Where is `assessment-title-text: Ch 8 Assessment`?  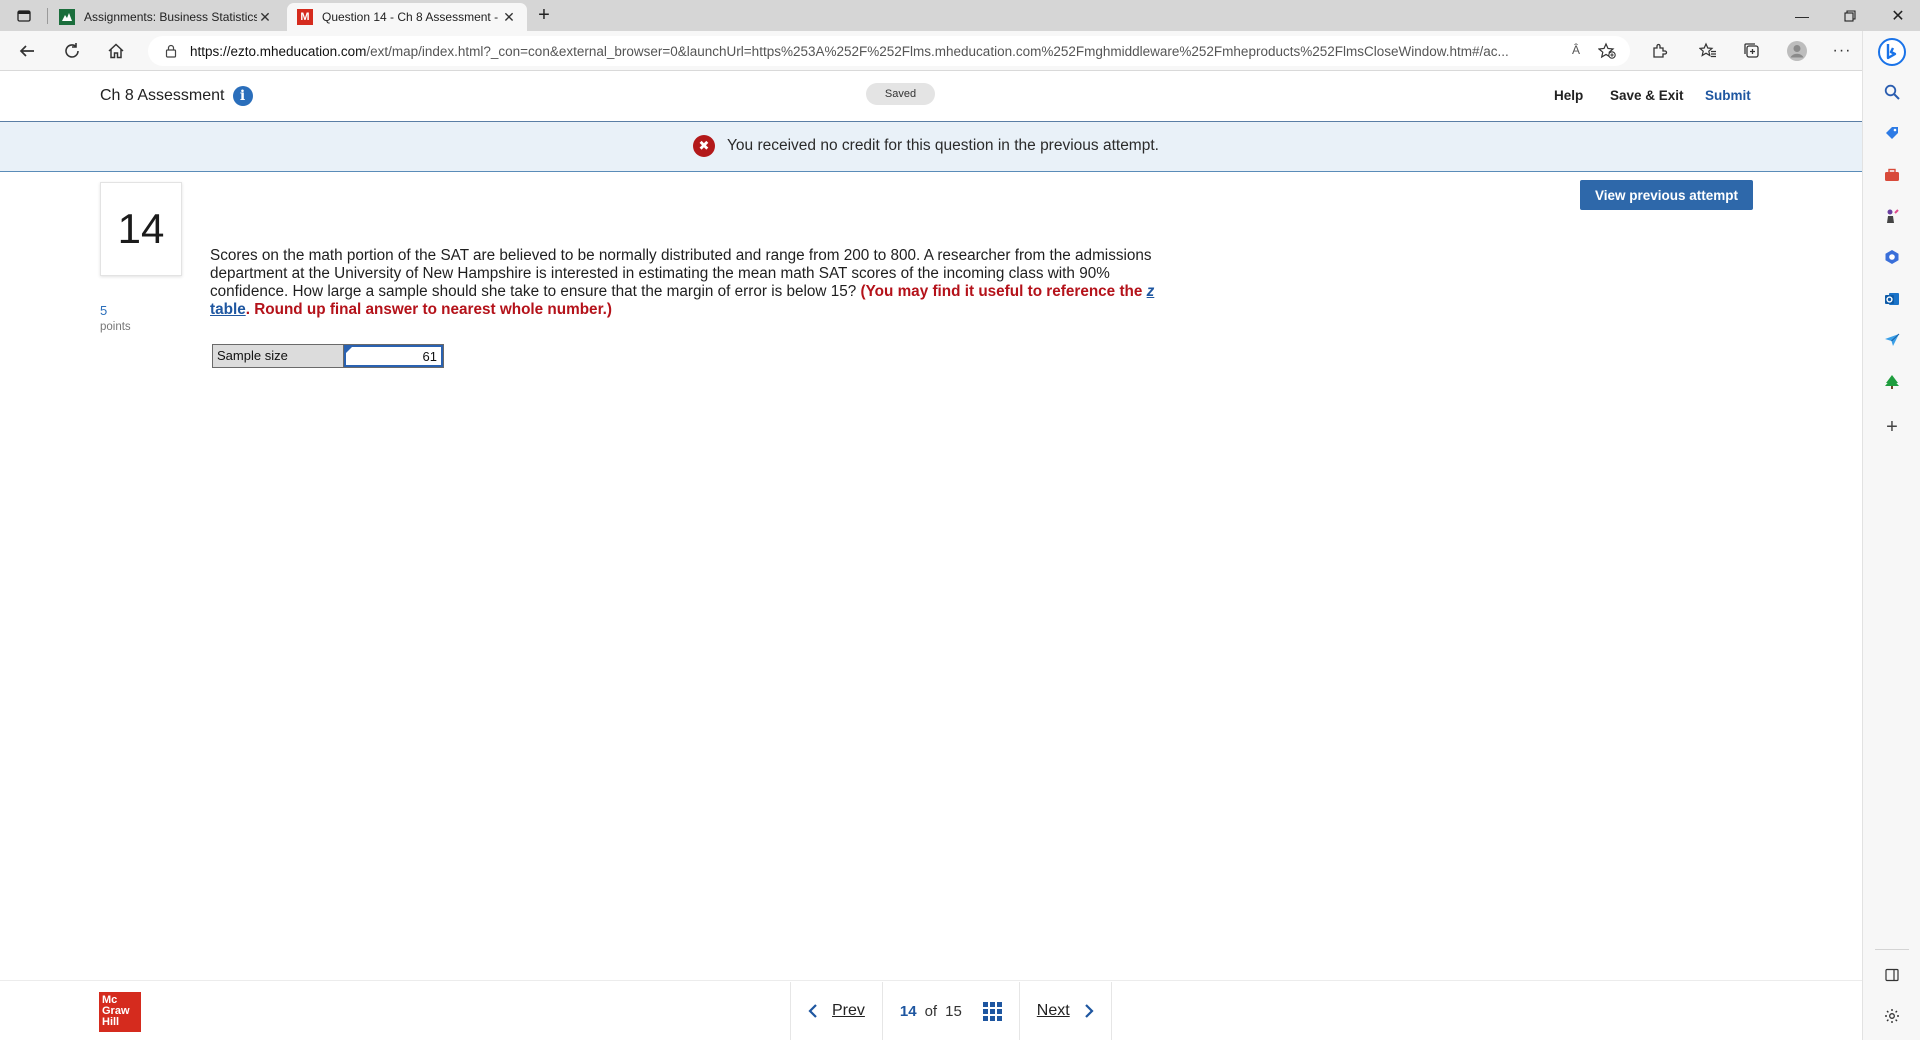
assessment-title-text: Ch 8 Assessment is located at coordinates (162, 95).